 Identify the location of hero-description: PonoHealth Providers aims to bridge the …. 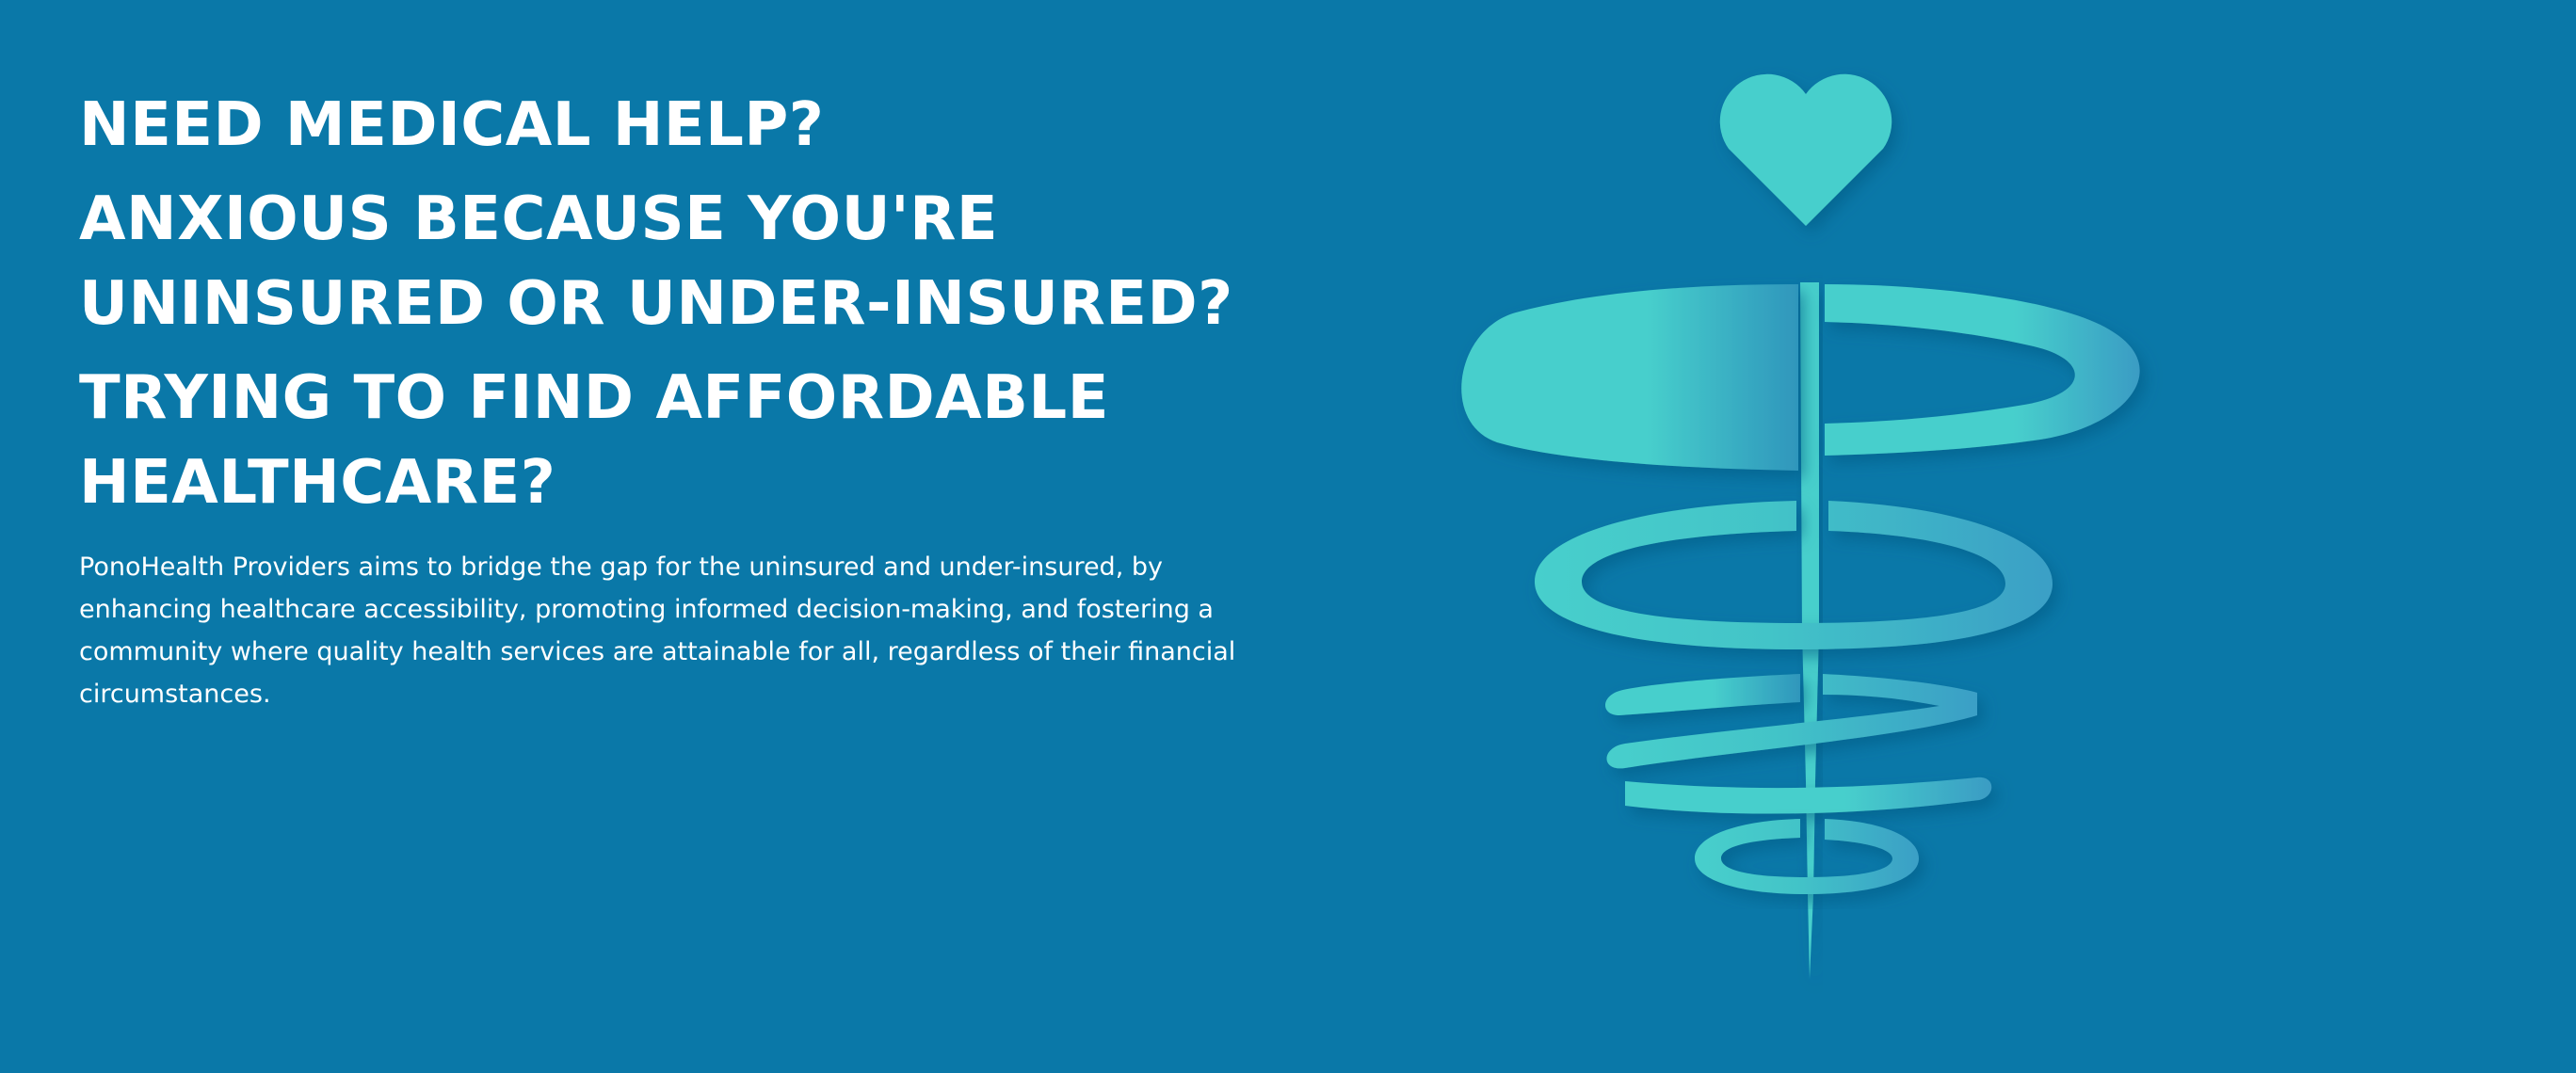
(657, 631).